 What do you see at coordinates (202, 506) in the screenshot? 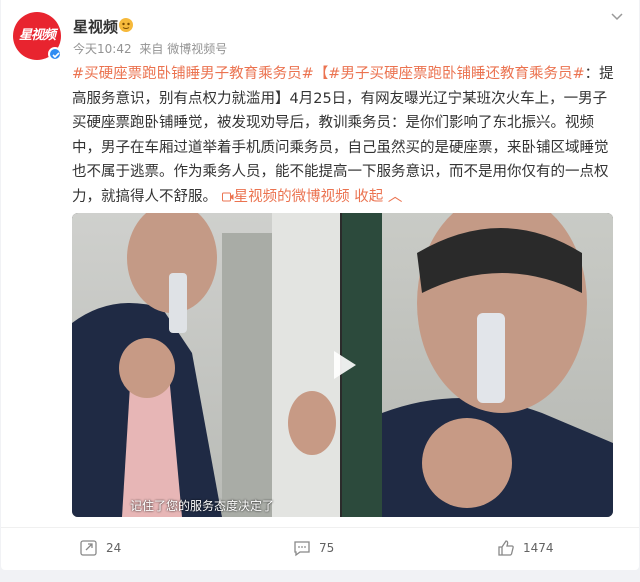
I see `video-subtitle: 记住了您的服务态度决定了` at bounding box center [202, 506].